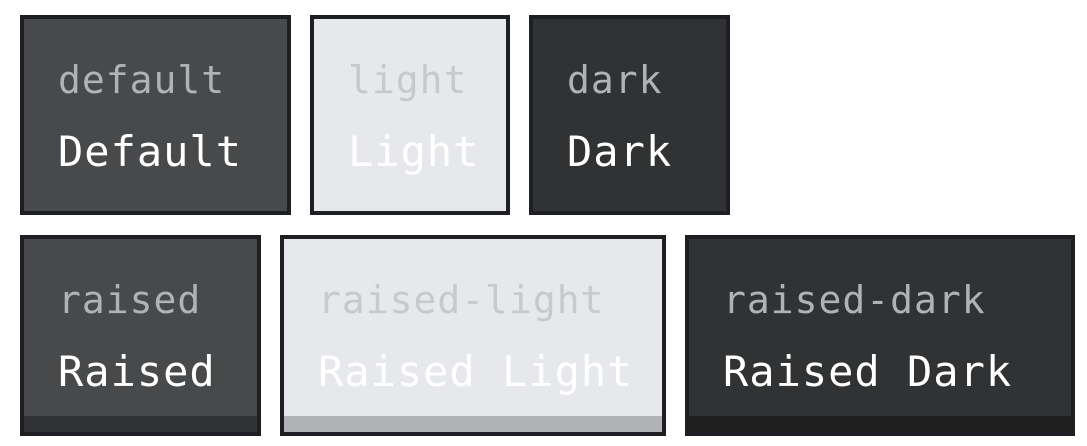  What do you see at coordinates (410, 115) in the screenshot?
I see `tile-light: light Light` at bounding box center [410, 115].